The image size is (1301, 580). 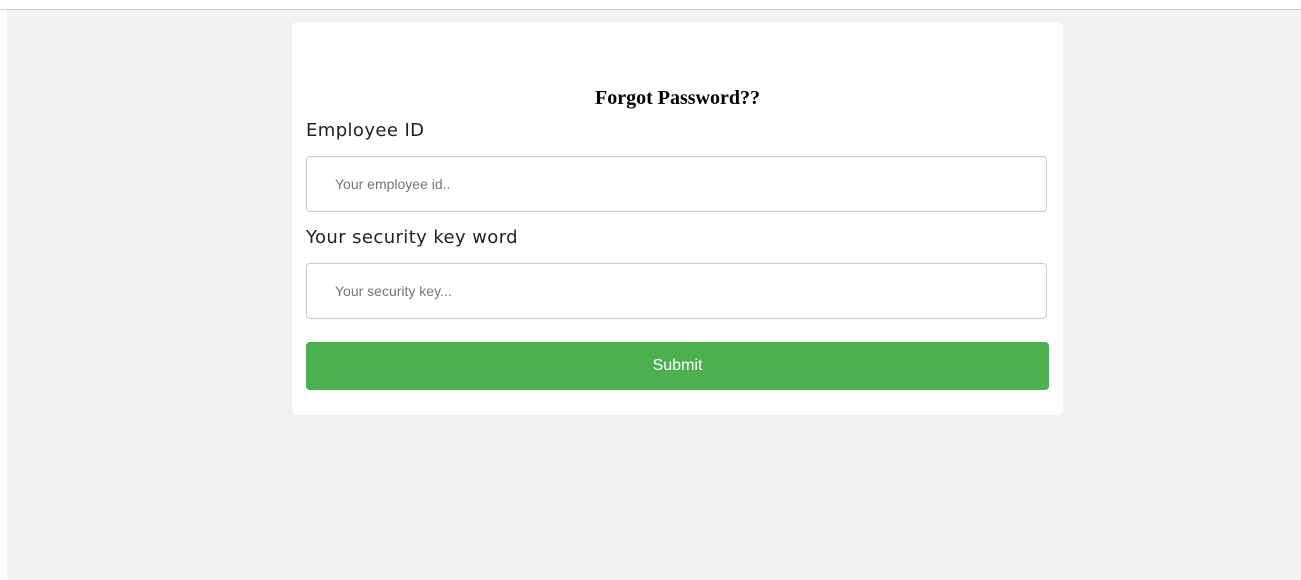 I want to click on employee-id-label: Employee ID, so click(x=365, y=130).